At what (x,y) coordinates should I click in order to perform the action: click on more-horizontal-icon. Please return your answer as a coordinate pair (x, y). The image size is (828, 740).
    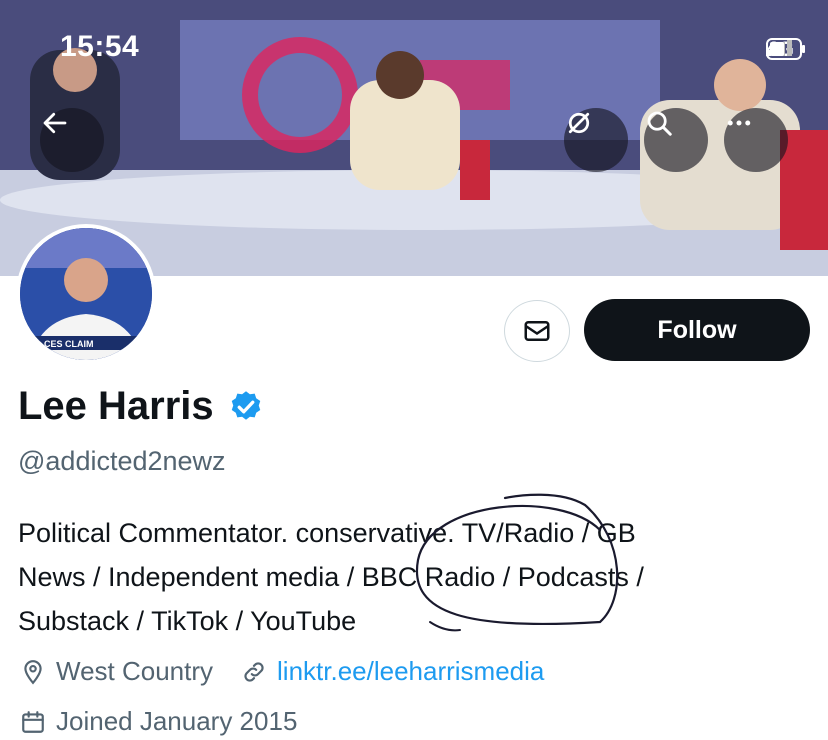
    Looking at the image, I should click on (739, 123).